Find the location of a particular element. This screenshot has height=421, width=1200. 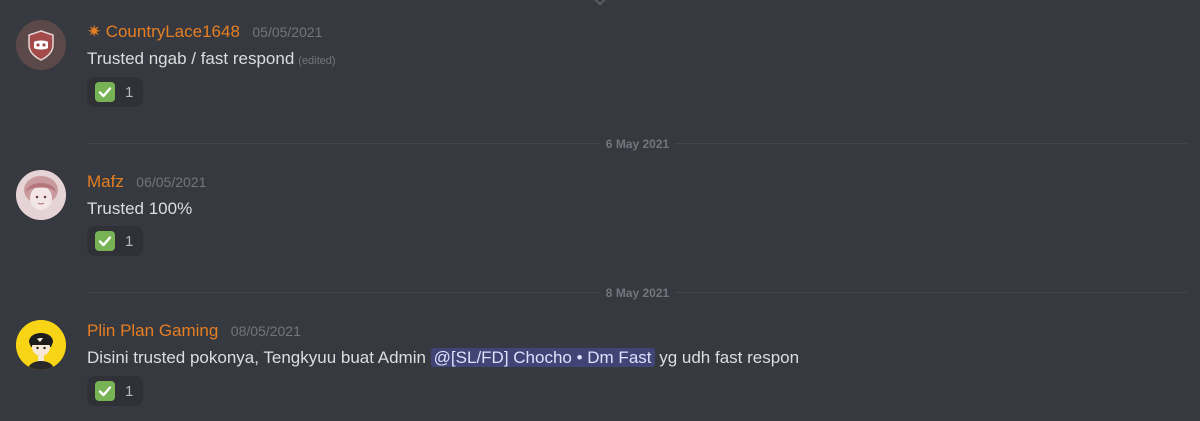

username: Plin Plan Gaming is located at coordinates (152, 330).